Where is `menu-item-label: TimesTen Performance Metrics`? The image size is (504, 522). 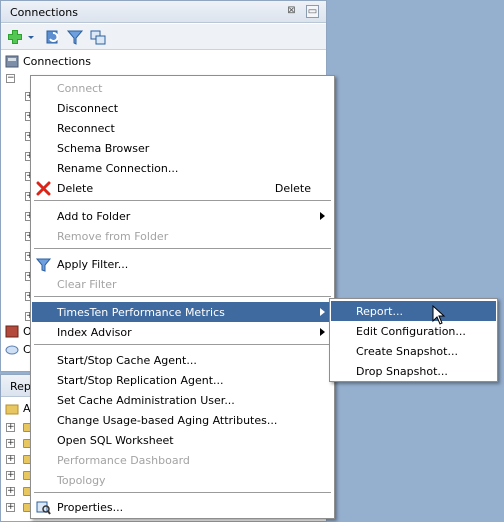 menu-item-label: TimesTen Performance Metrics is located at coordinates (141, 312).